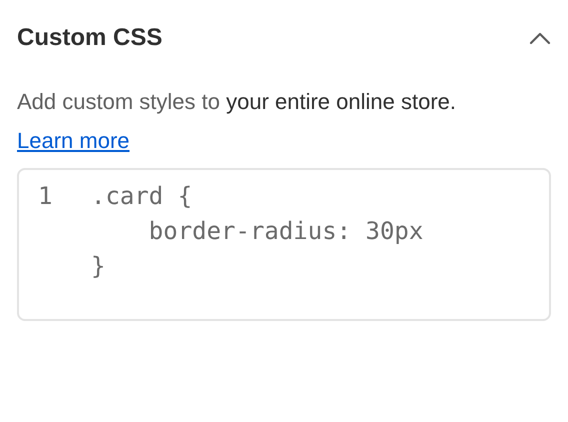 The image size is (568, 422). What do you see at coordinates (237, 102) in the screenshot?
I see `section-description: Add custom styles to your entire online store.` at bounding box center [237, 102].